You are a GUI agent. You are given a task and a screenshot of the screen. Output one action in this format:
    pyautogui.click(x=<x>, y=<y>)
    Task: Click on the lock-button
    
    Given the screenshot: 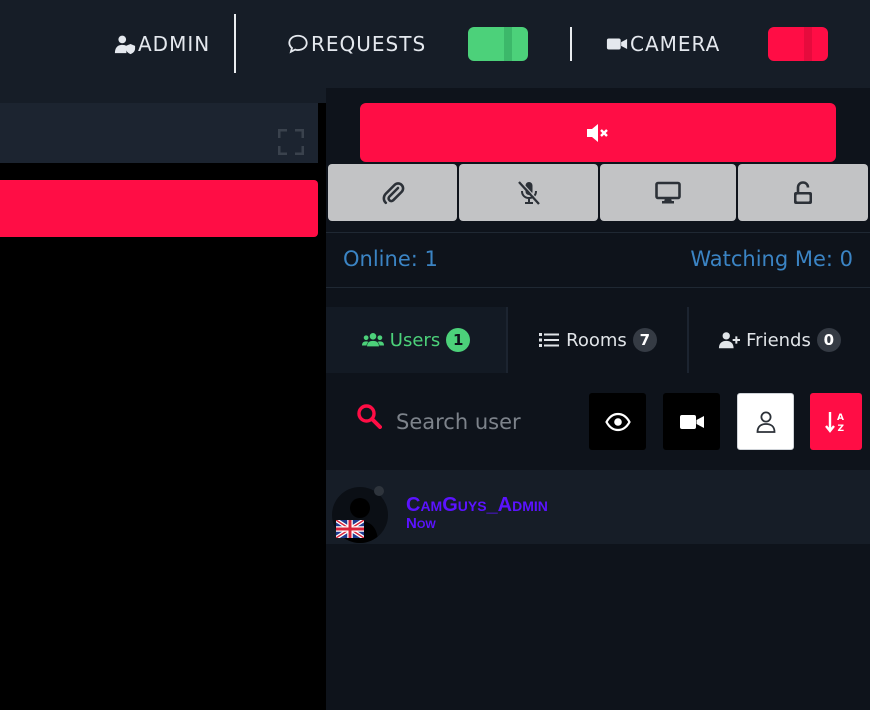 What is the action you would take?
    pyautogui.click(x=803, y=192)
    